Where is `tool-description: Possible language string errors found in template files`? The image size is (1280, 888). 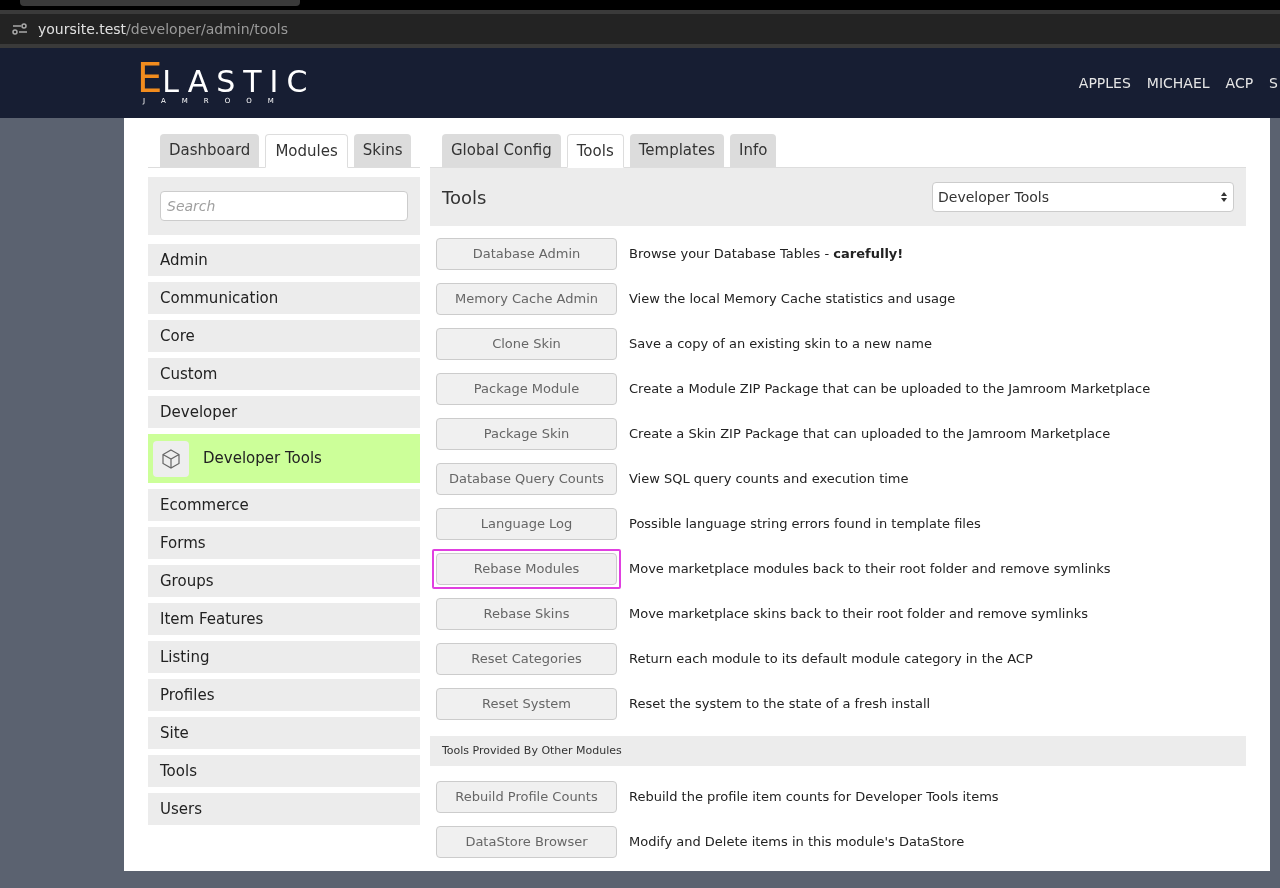 tool-description: Possible language string errors found in template files is located at coordinates (805, 524).